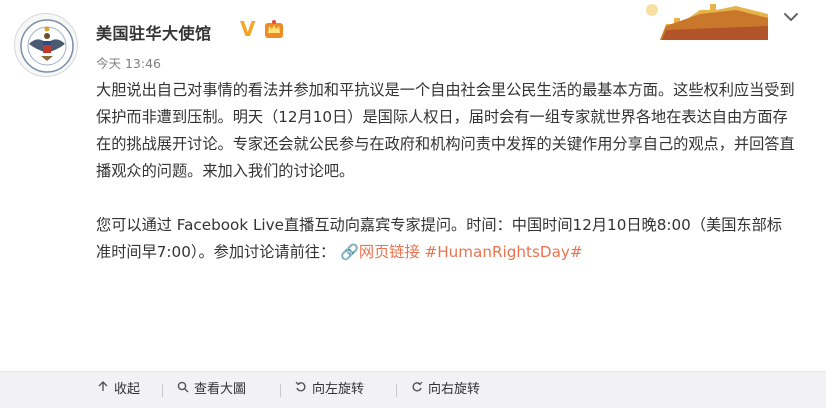  I want to click on author-name: 美国驻华大使馆, so click(154, 32).